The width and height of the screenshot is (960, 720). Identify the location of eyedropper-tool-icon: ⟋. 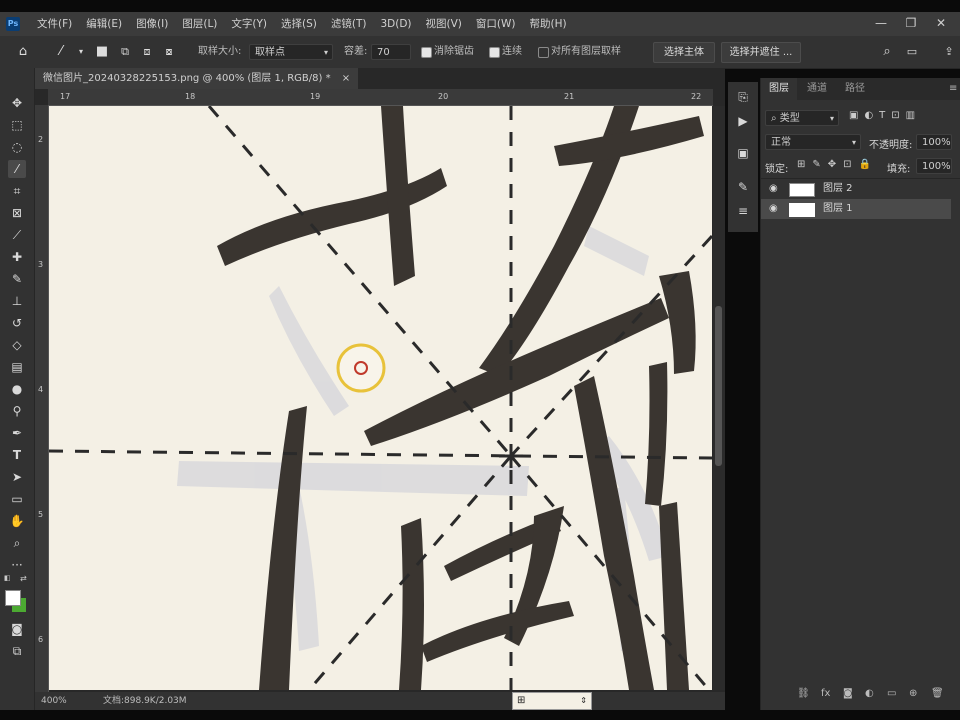
(17, 235).